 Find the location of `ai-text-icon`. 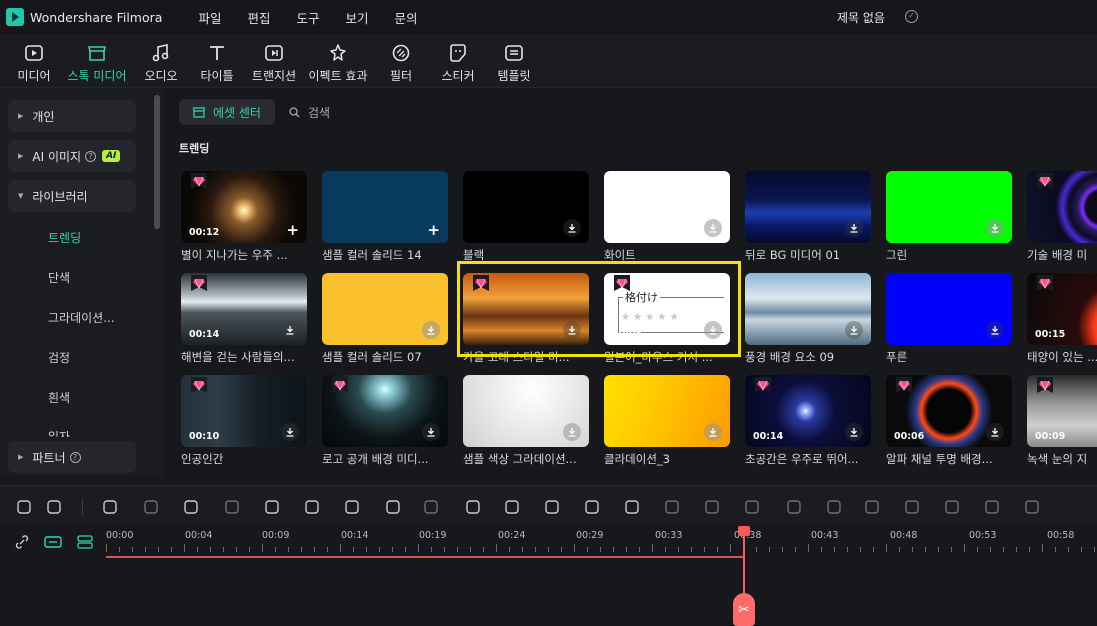

ai-text-icon is located at coordinates (794, 507).